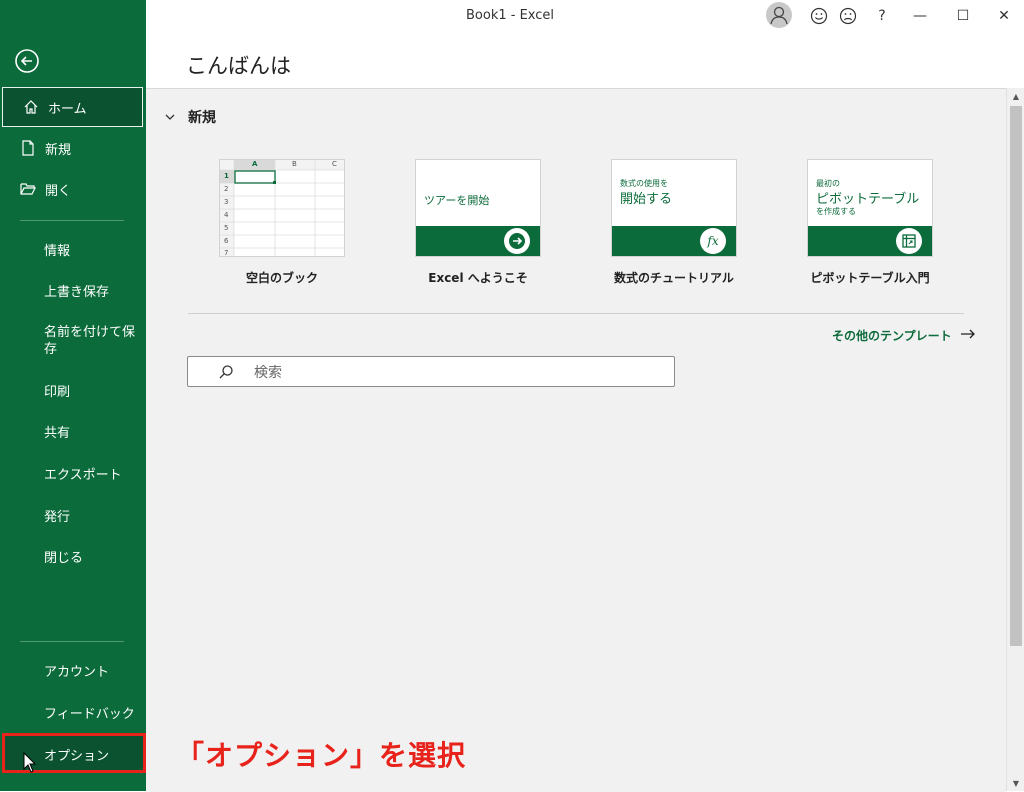 The width and height of the screenshot is (1024, 792). Describe the element at coordinates (585, 16) in the screenshot. I see `title-bar: Book1 - Excel ? — ☐ ✕` at that location.